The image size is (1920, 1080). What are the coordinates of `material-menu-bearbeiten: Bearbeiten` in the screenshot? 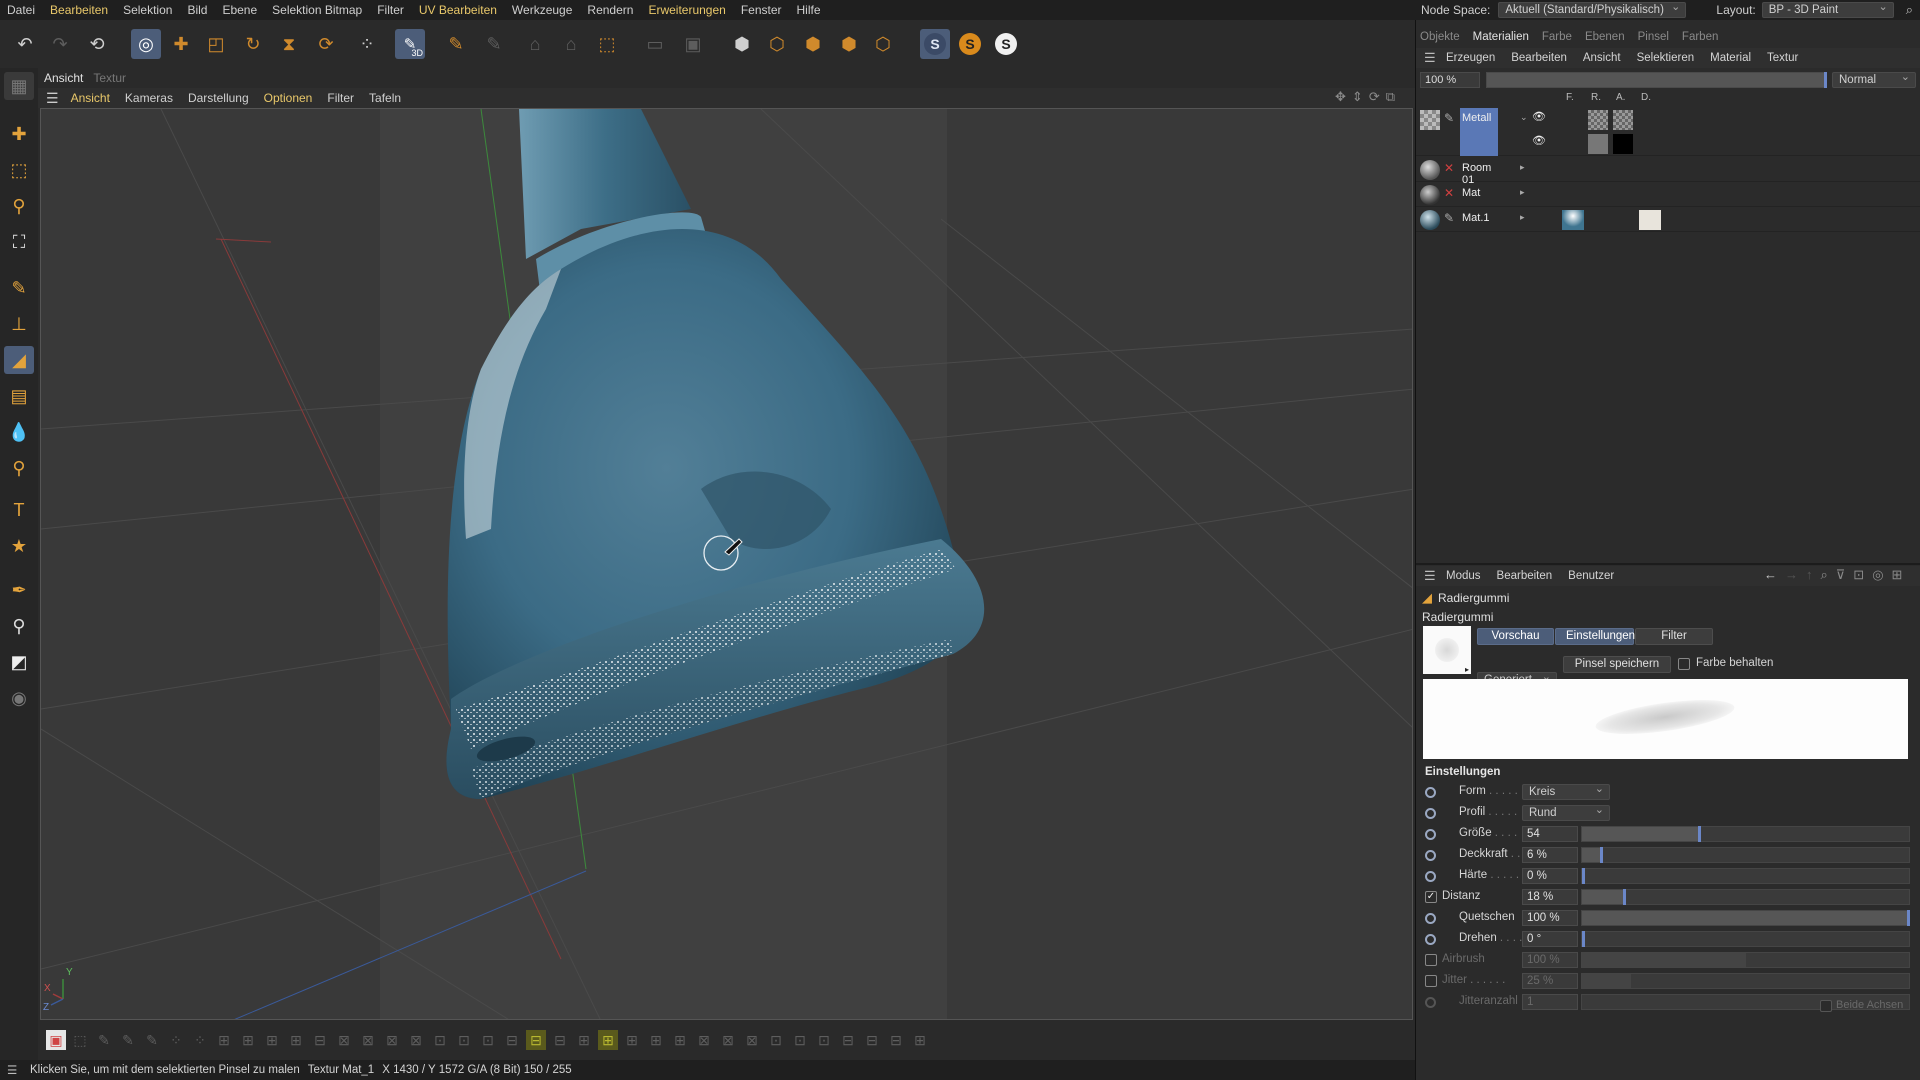 It's located at (1539, 58).